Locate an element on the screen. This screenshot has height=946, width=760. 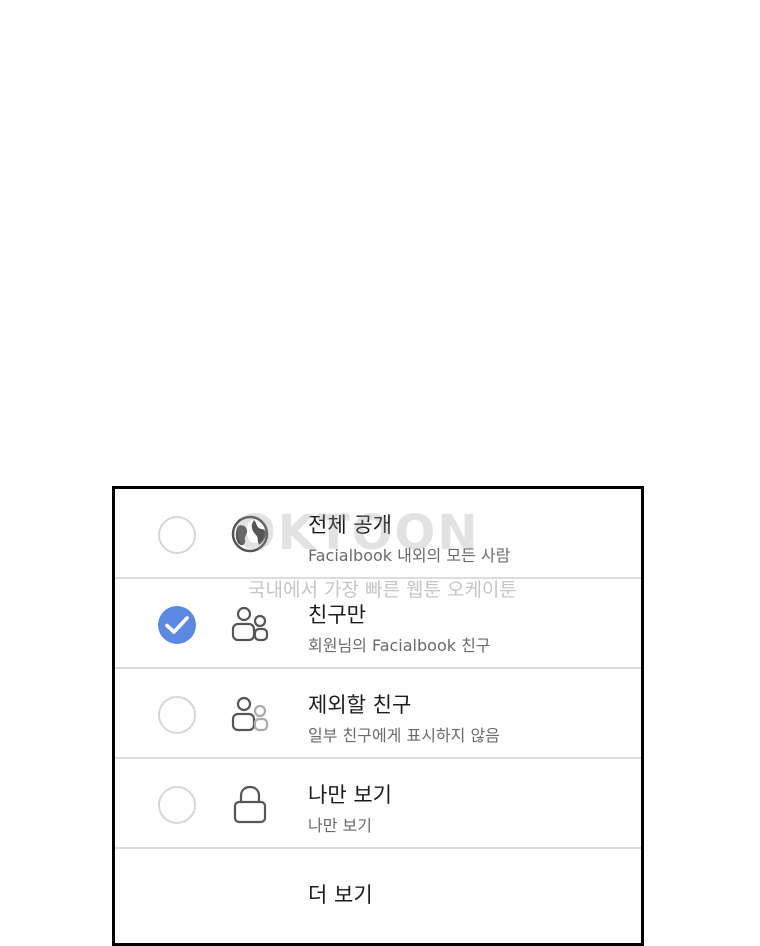
option-subtitle: 회원님의 Facialbook 친구 is located at coordinates (399, 645).